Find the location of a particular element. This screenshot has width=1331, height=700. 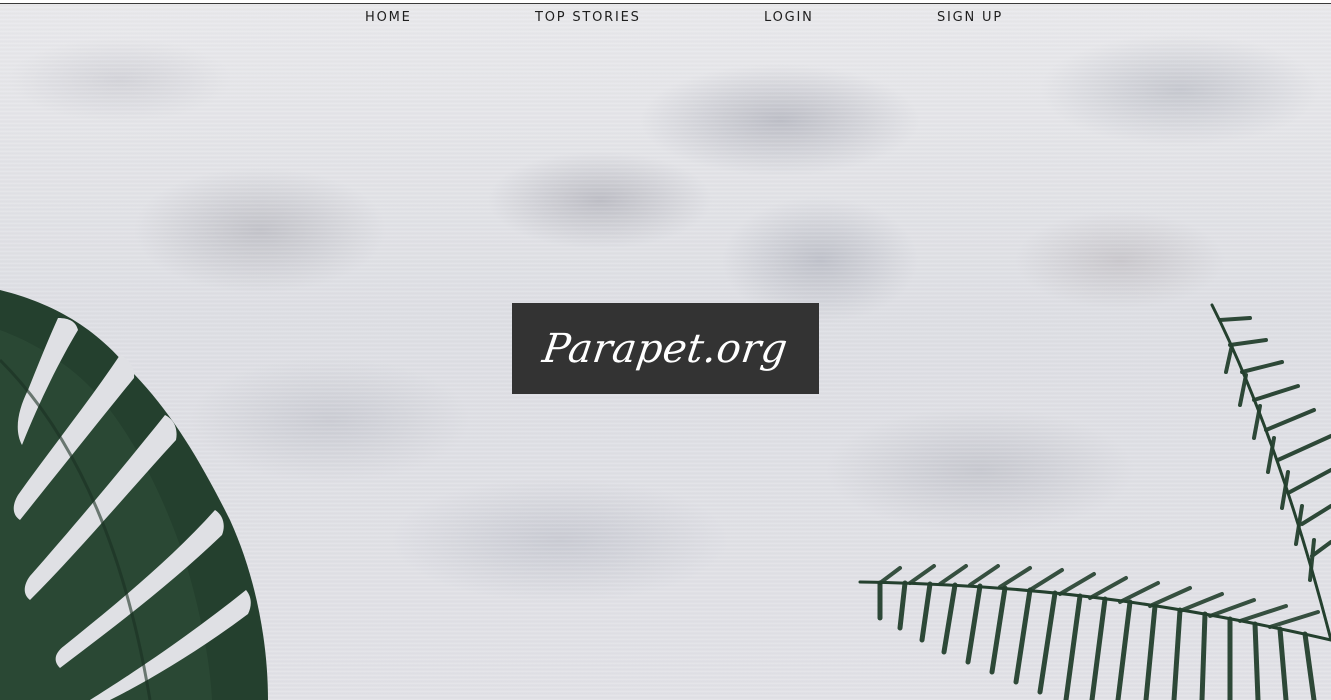

monstera-leaf-image is located at coordinates (134, 495).